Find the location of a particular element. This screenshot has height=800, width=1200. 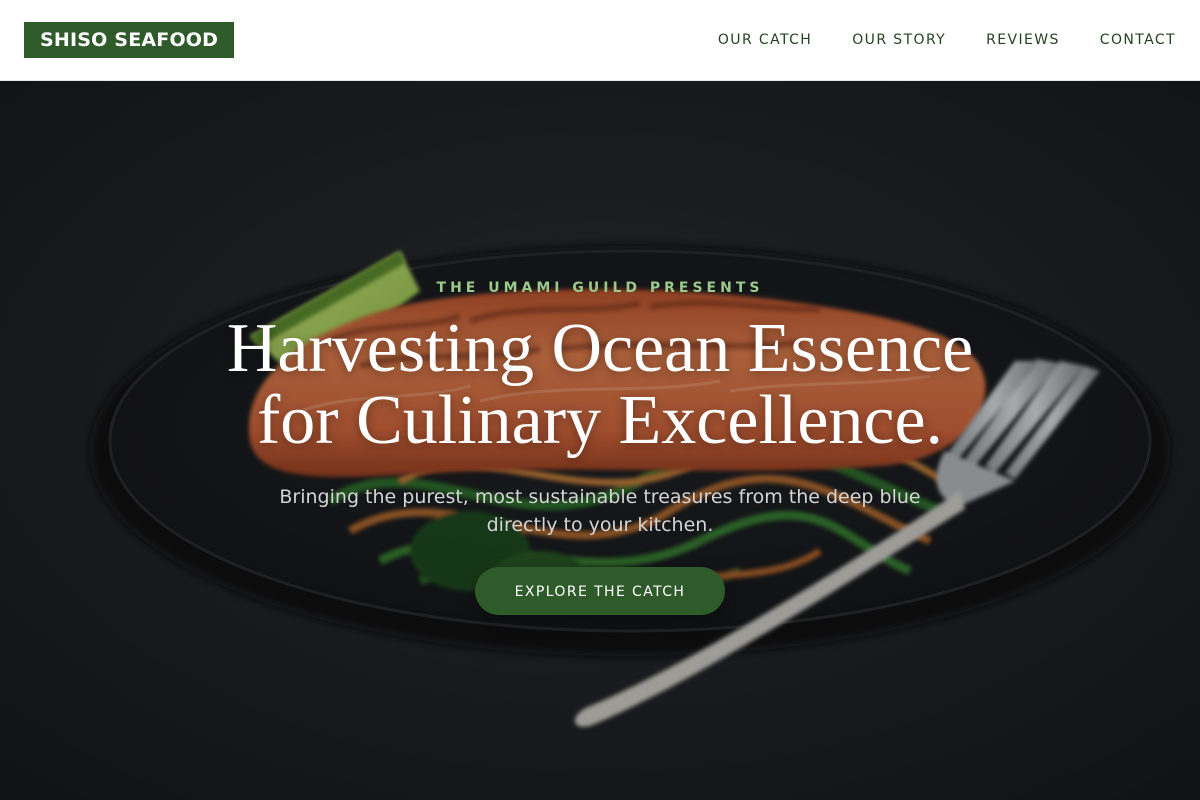

headline-line-1: Harvesting Ocean Essence is located at coordinates (600, 348).